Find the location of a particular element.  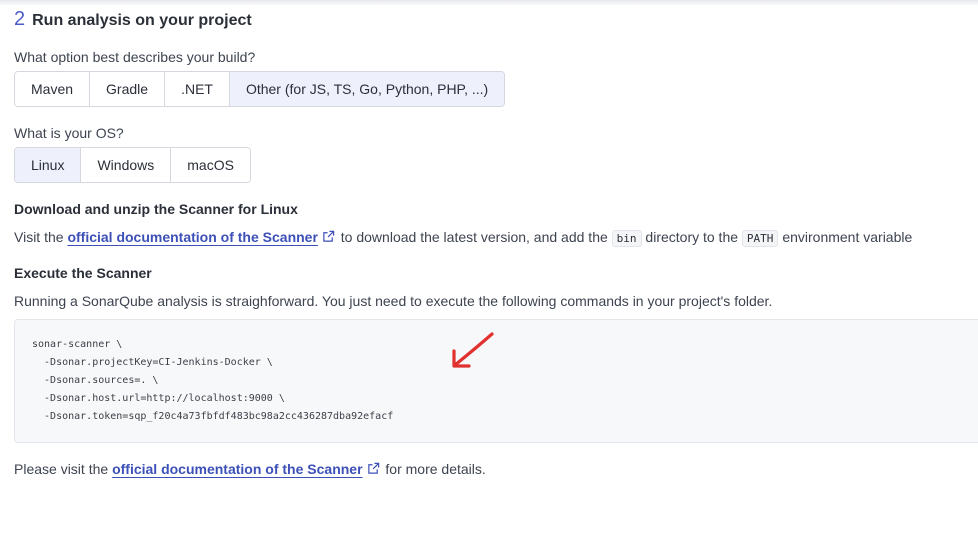

red-arrow-annotation is located at coordinates (473, 350).